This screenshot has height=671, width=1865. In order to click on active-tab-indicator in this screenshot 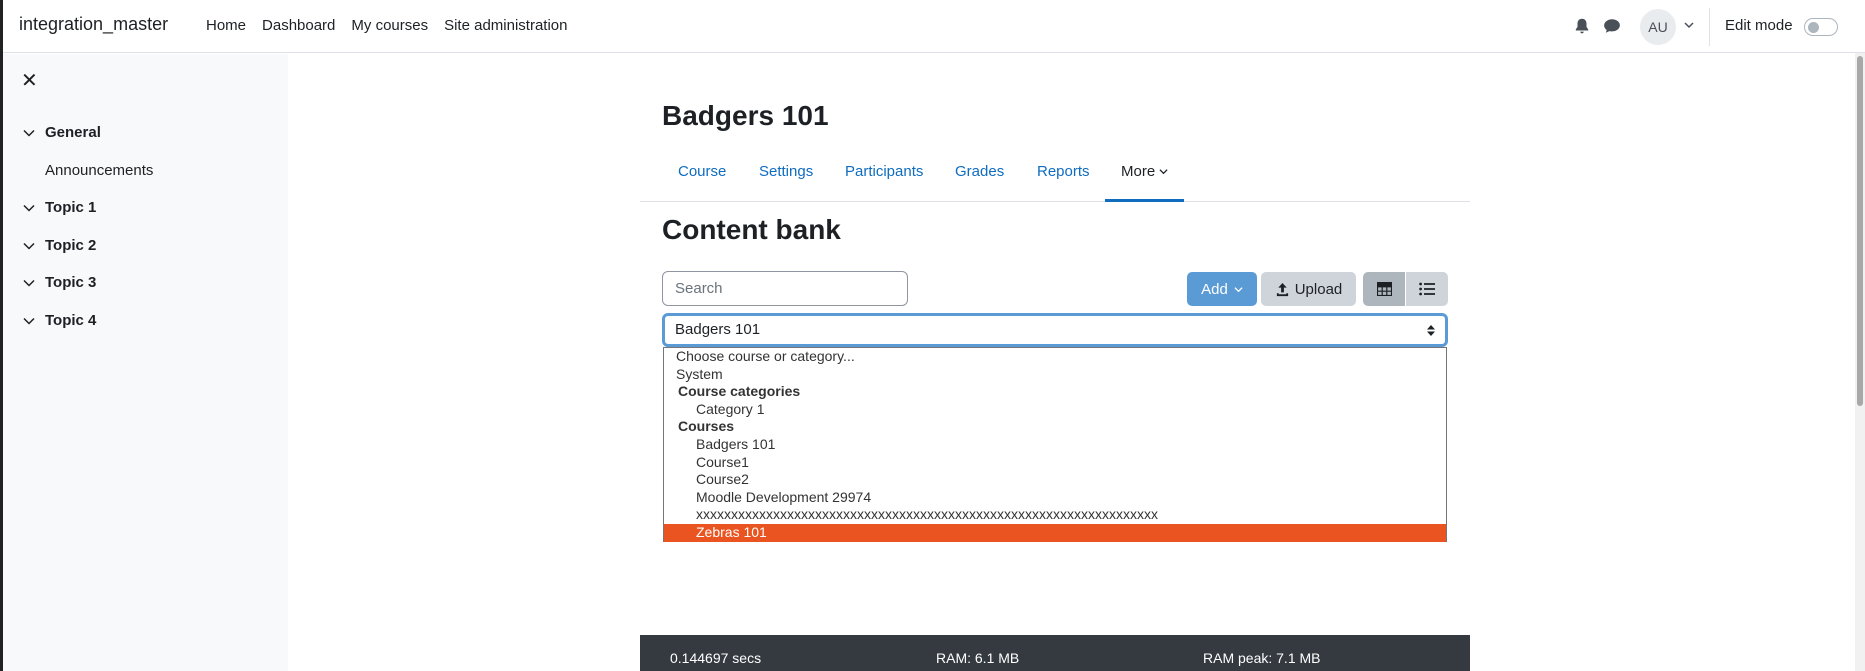, I will do `click(1144, 200)`.